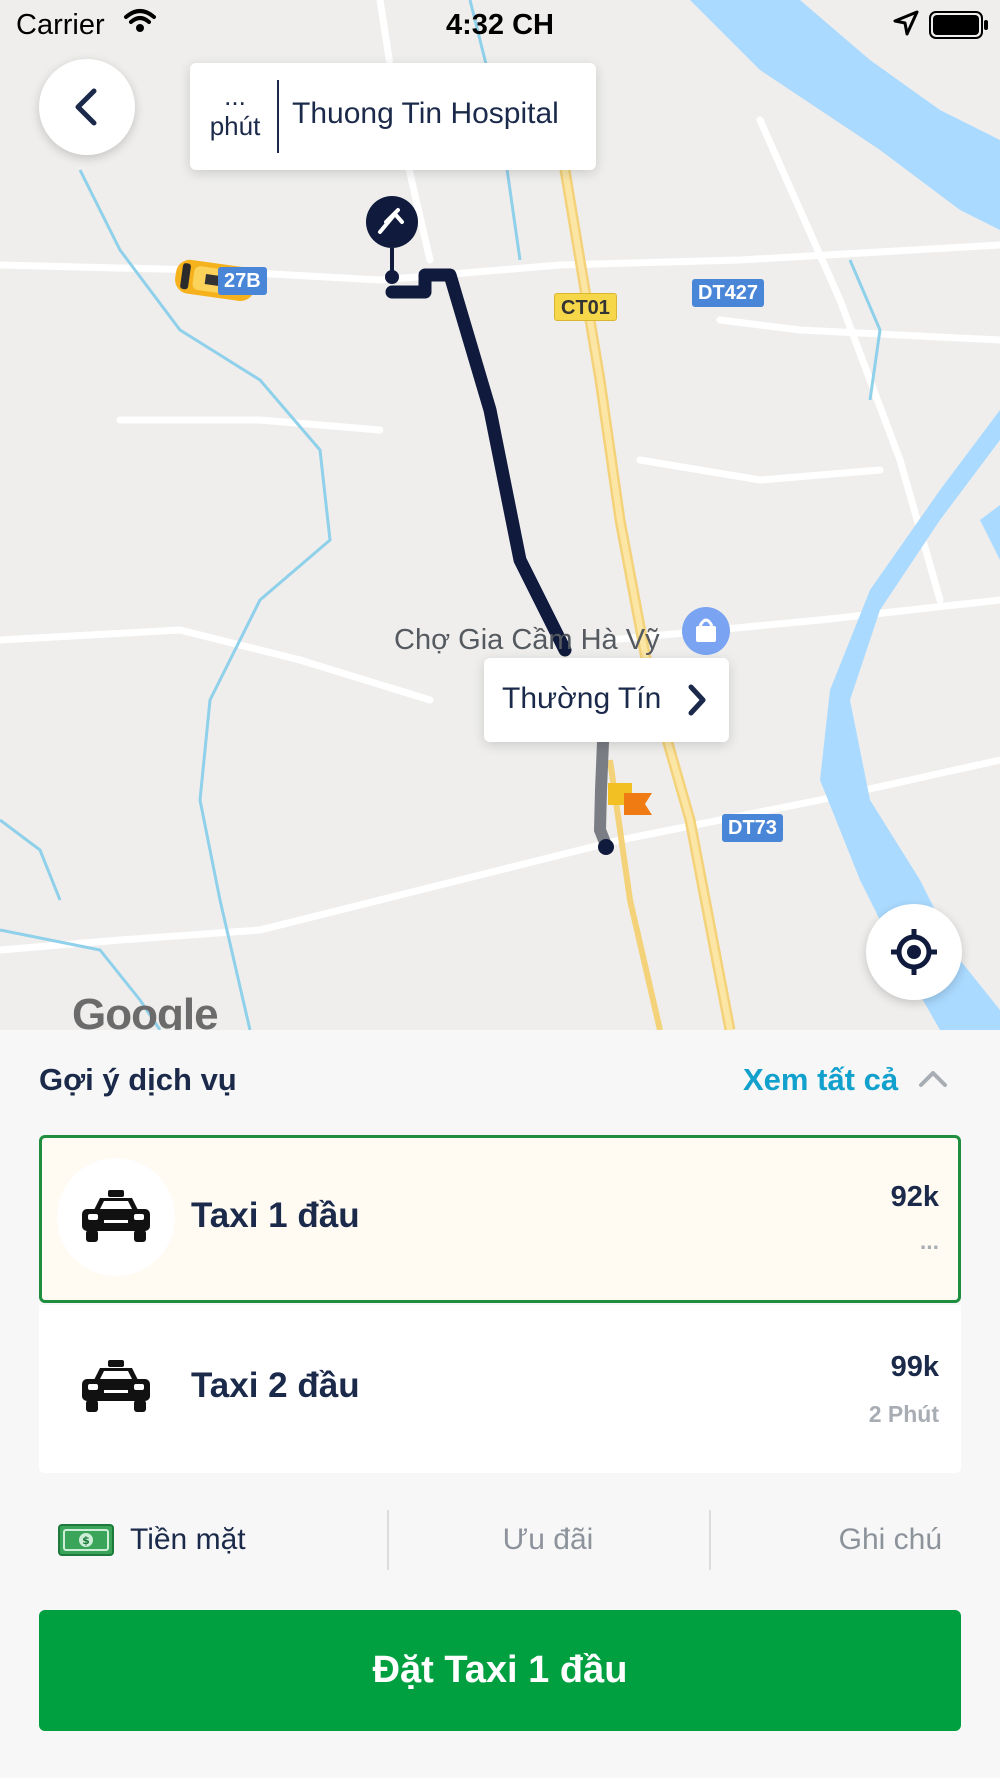 This screenshot has height=1778, width=1000. I want to click on book-taxi-button: Đặt Taxi 1 đầu, so click(500, 1670).